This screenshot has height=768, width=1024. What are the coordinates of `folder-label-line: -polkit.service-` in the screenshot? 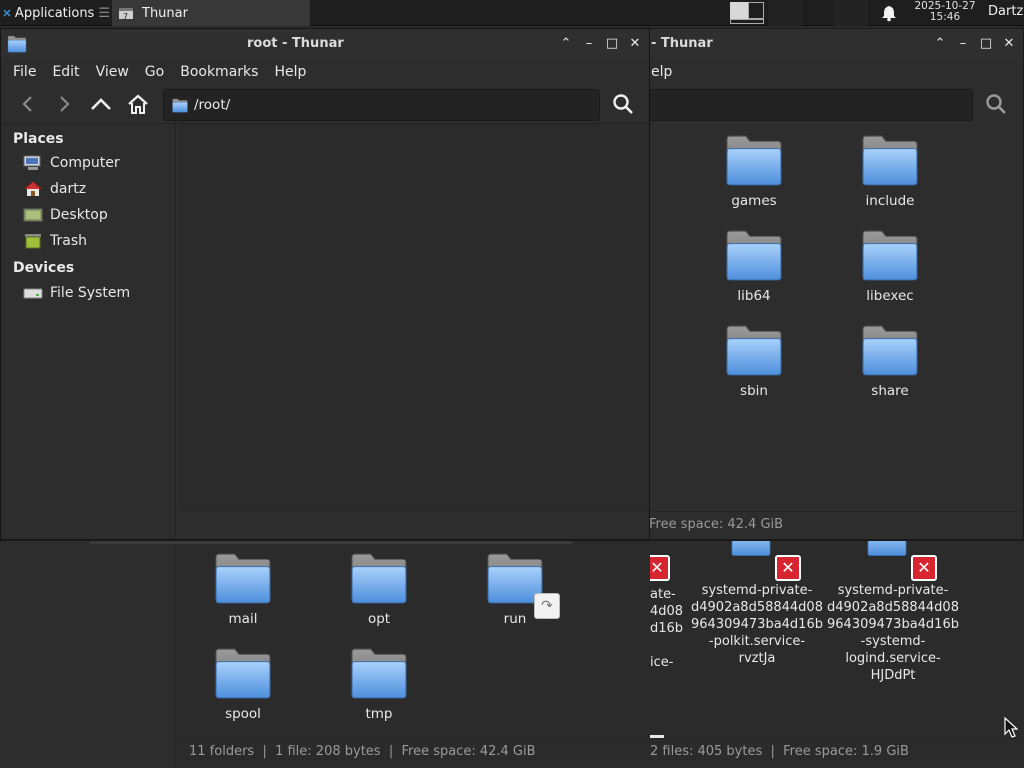 It's located at (757, 641).